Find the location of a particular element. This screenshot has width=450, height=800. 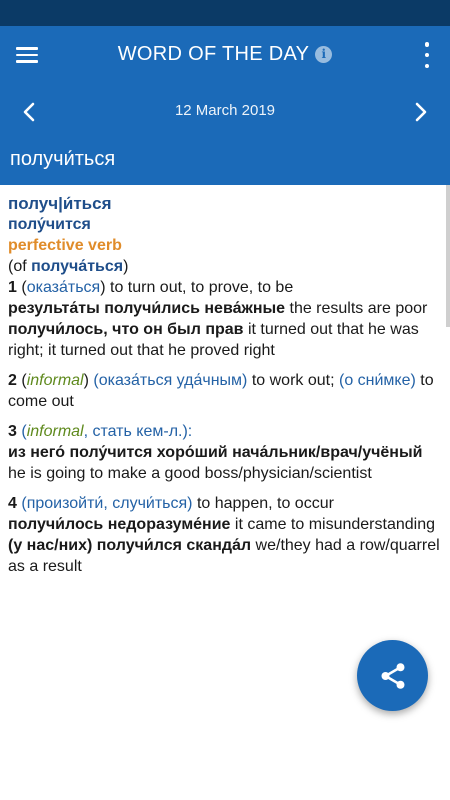

sense-number: 3 is located at coordinates (12, 431).